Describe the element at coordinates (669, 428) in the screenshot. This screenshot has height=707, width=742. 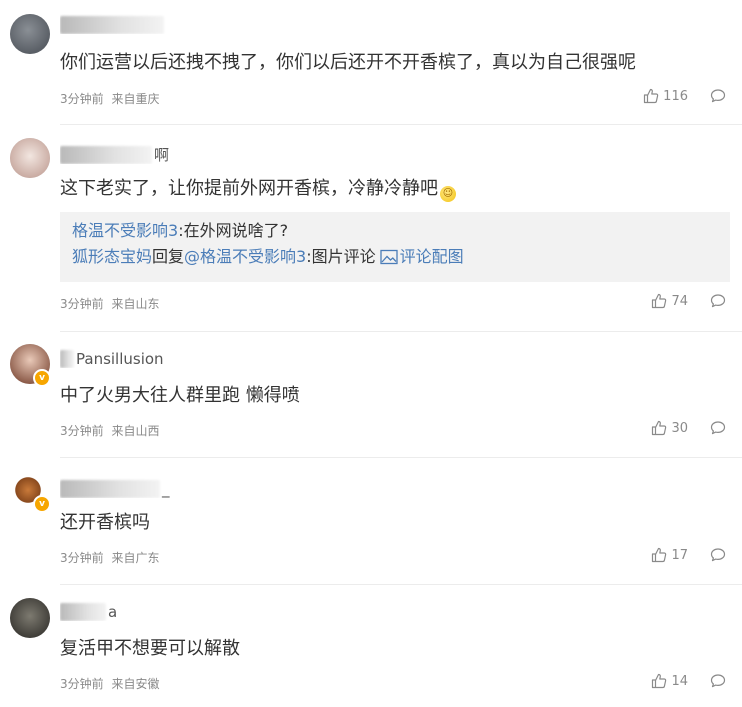
I see `like-button: 30` at that location.